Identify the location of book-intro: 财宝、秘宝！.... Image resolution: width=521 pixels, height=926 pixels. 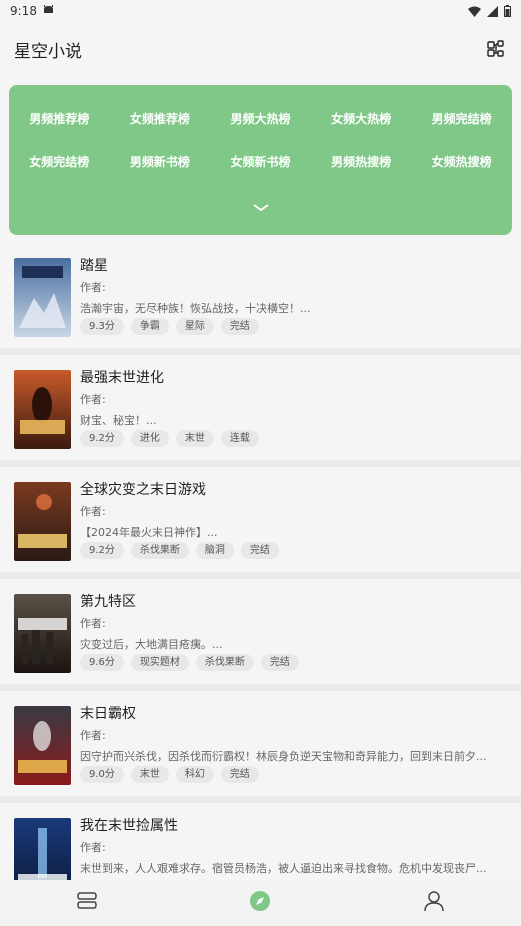
(118, 420).